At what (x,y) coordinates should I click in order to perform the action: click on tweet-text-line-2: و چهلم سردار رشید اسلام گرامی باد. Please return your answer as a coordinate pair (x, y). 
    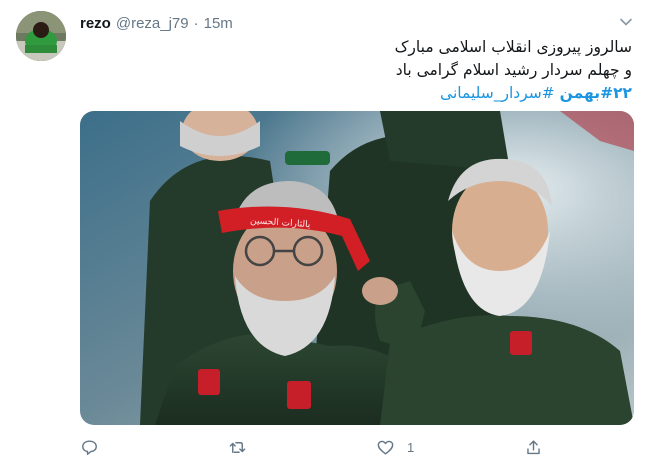
    Looking at the image, I should click on (513, 70).